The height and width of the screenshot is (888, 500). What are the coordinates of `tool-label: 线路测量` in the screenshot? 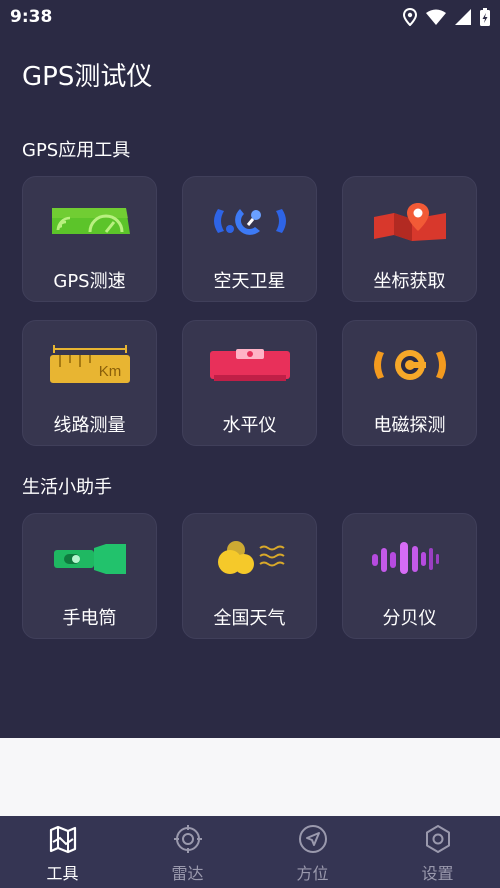 It's located at (89, 425).